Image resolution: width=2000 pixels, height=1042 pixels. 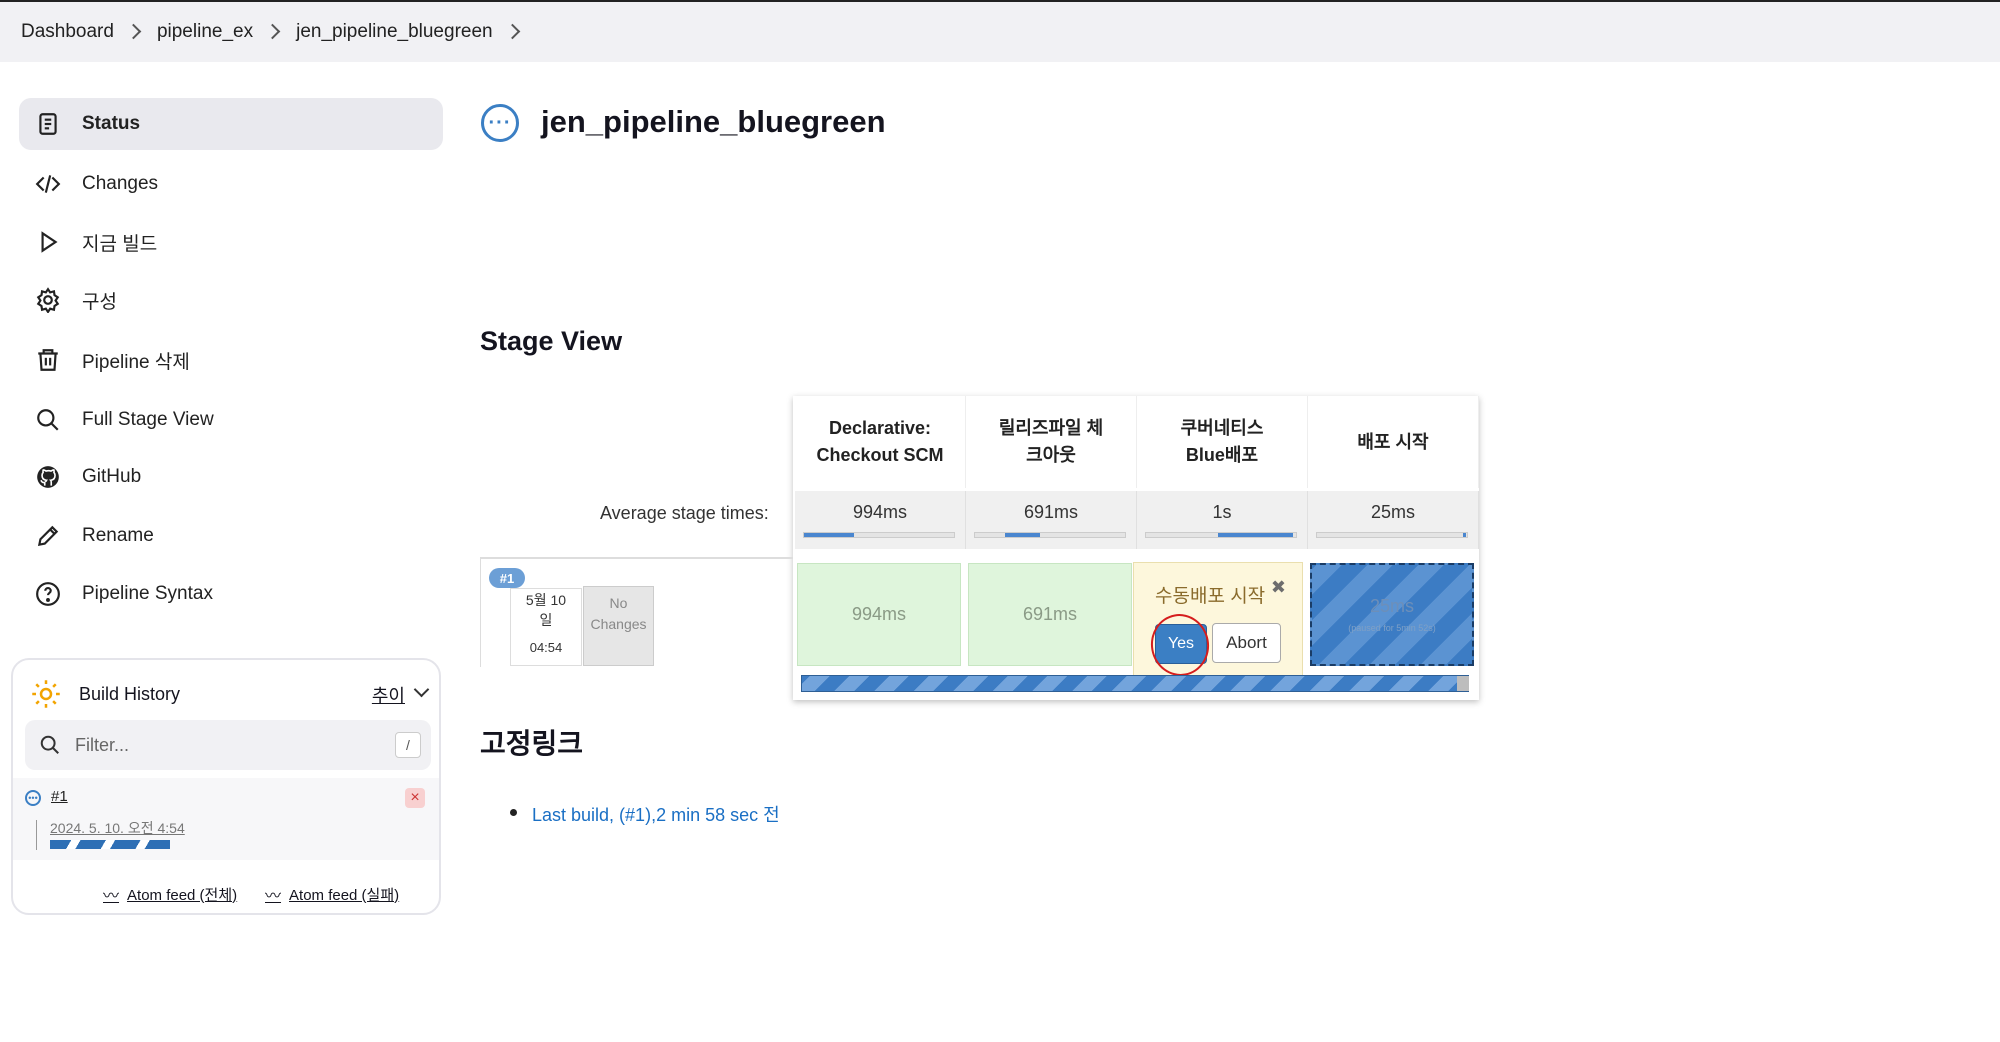 What do you see at coordinates (546, 647) in the screenshot?
I see `build-time: 04:54` at bounding box center [546, 647].